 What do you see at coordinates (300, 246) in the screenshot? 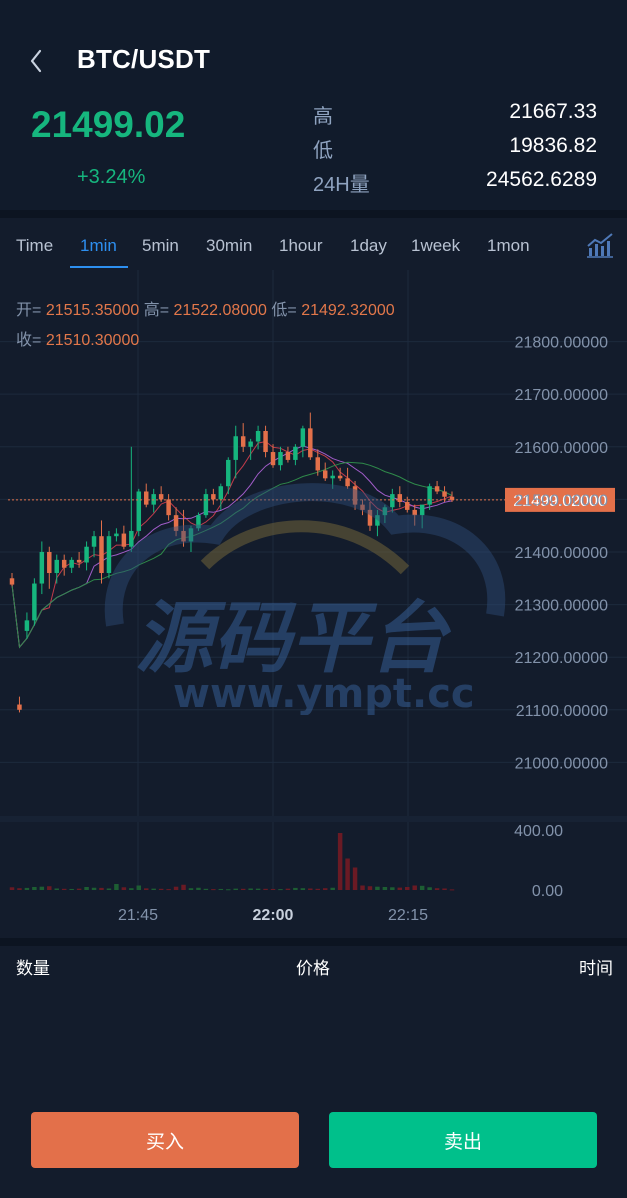
I see `tab-1hour: 1hour` at bounding box center [300, 246].